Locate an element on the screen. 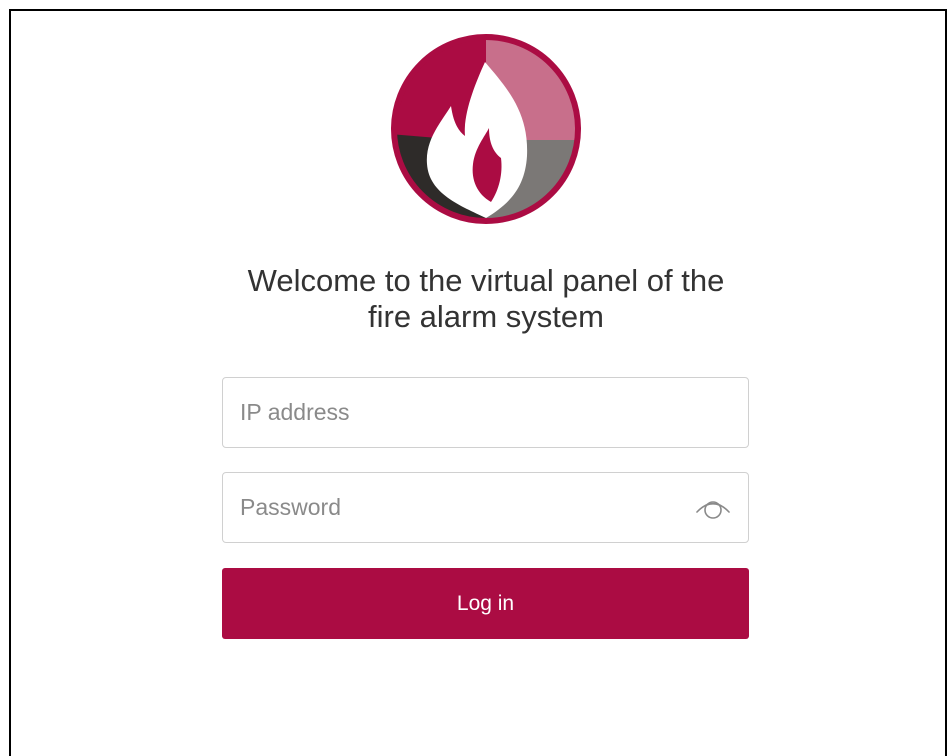 The image size is (948, 756). welcome-line-2: fire alarm system is located at coordinates (486, 316).